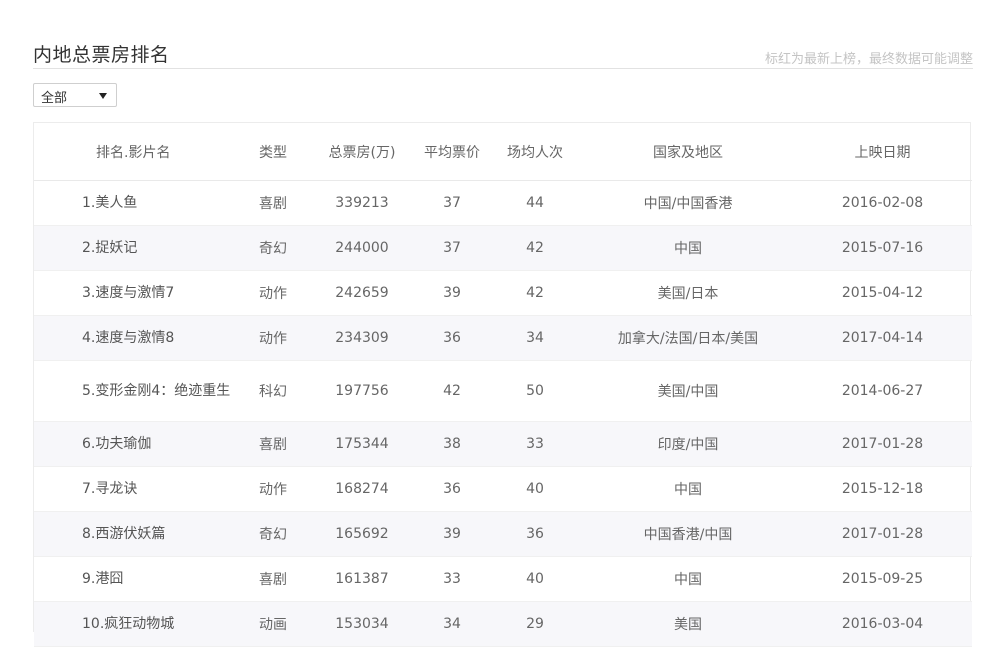 This screenshot has height=662, width=999. Describe the element at coordinates (452, 152) in the screenshot. I see `column-header-price: 平均票价` at that location.